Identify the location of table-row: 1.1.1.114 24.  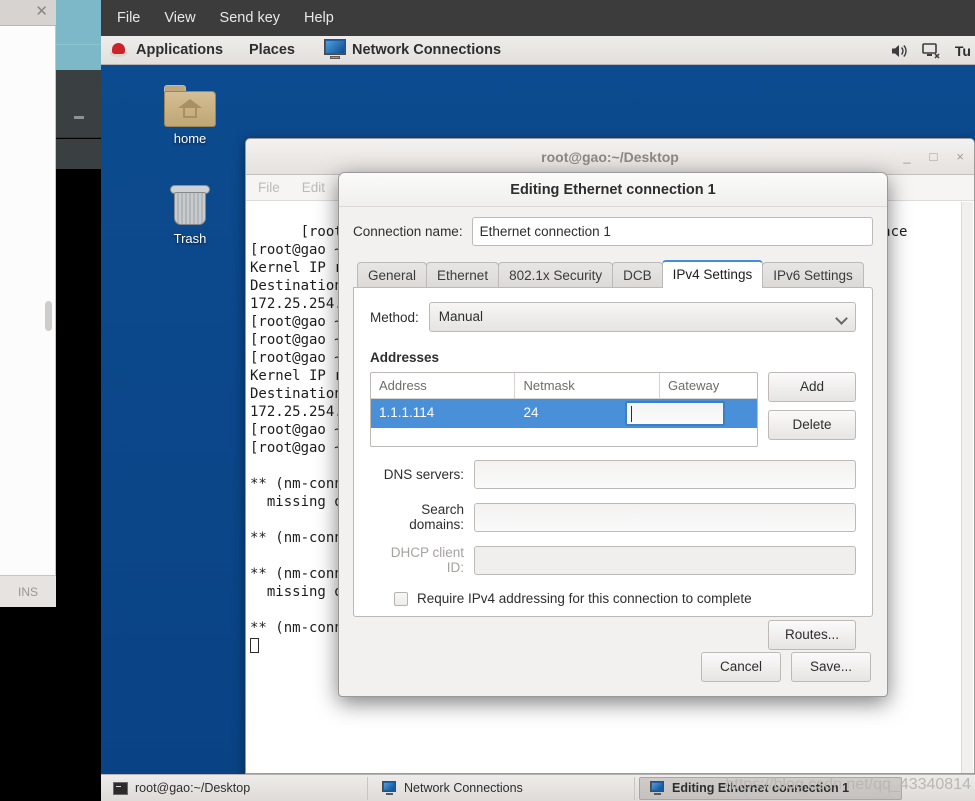
(564, 413).